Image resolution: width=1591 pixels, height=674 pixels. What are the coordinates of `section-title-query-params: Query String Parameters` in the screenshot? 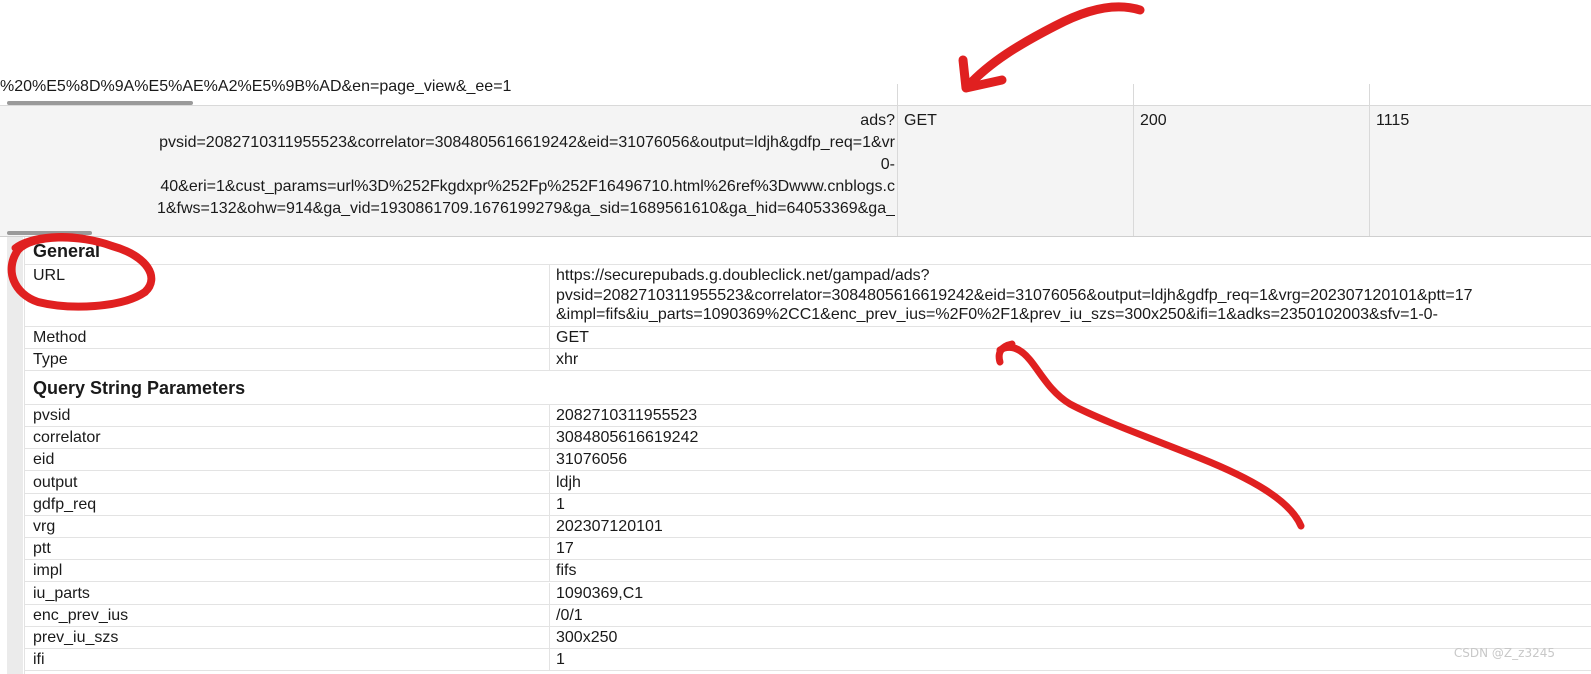 It's located at (808, 389).